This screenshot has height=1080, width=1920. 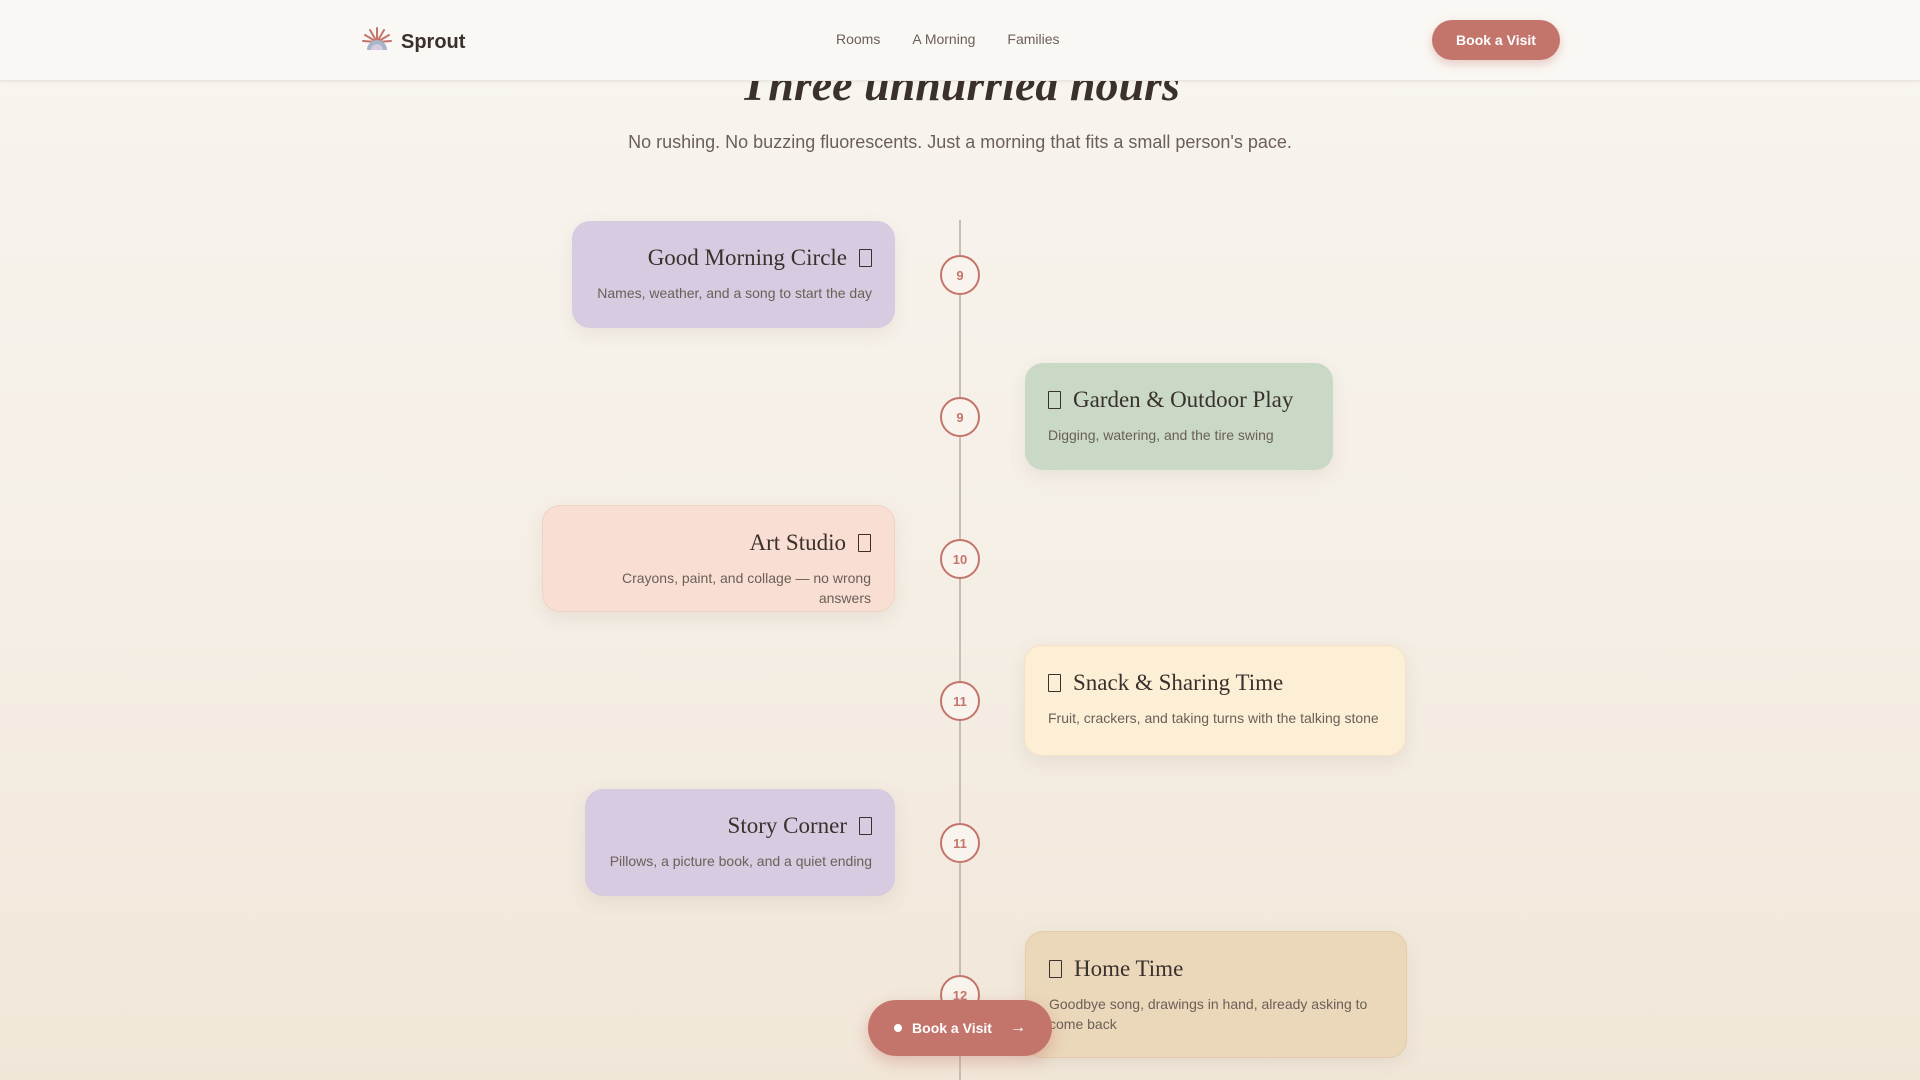 I want to click on floating-cta-label: Book a Visit, so click(x=952, y=1028).